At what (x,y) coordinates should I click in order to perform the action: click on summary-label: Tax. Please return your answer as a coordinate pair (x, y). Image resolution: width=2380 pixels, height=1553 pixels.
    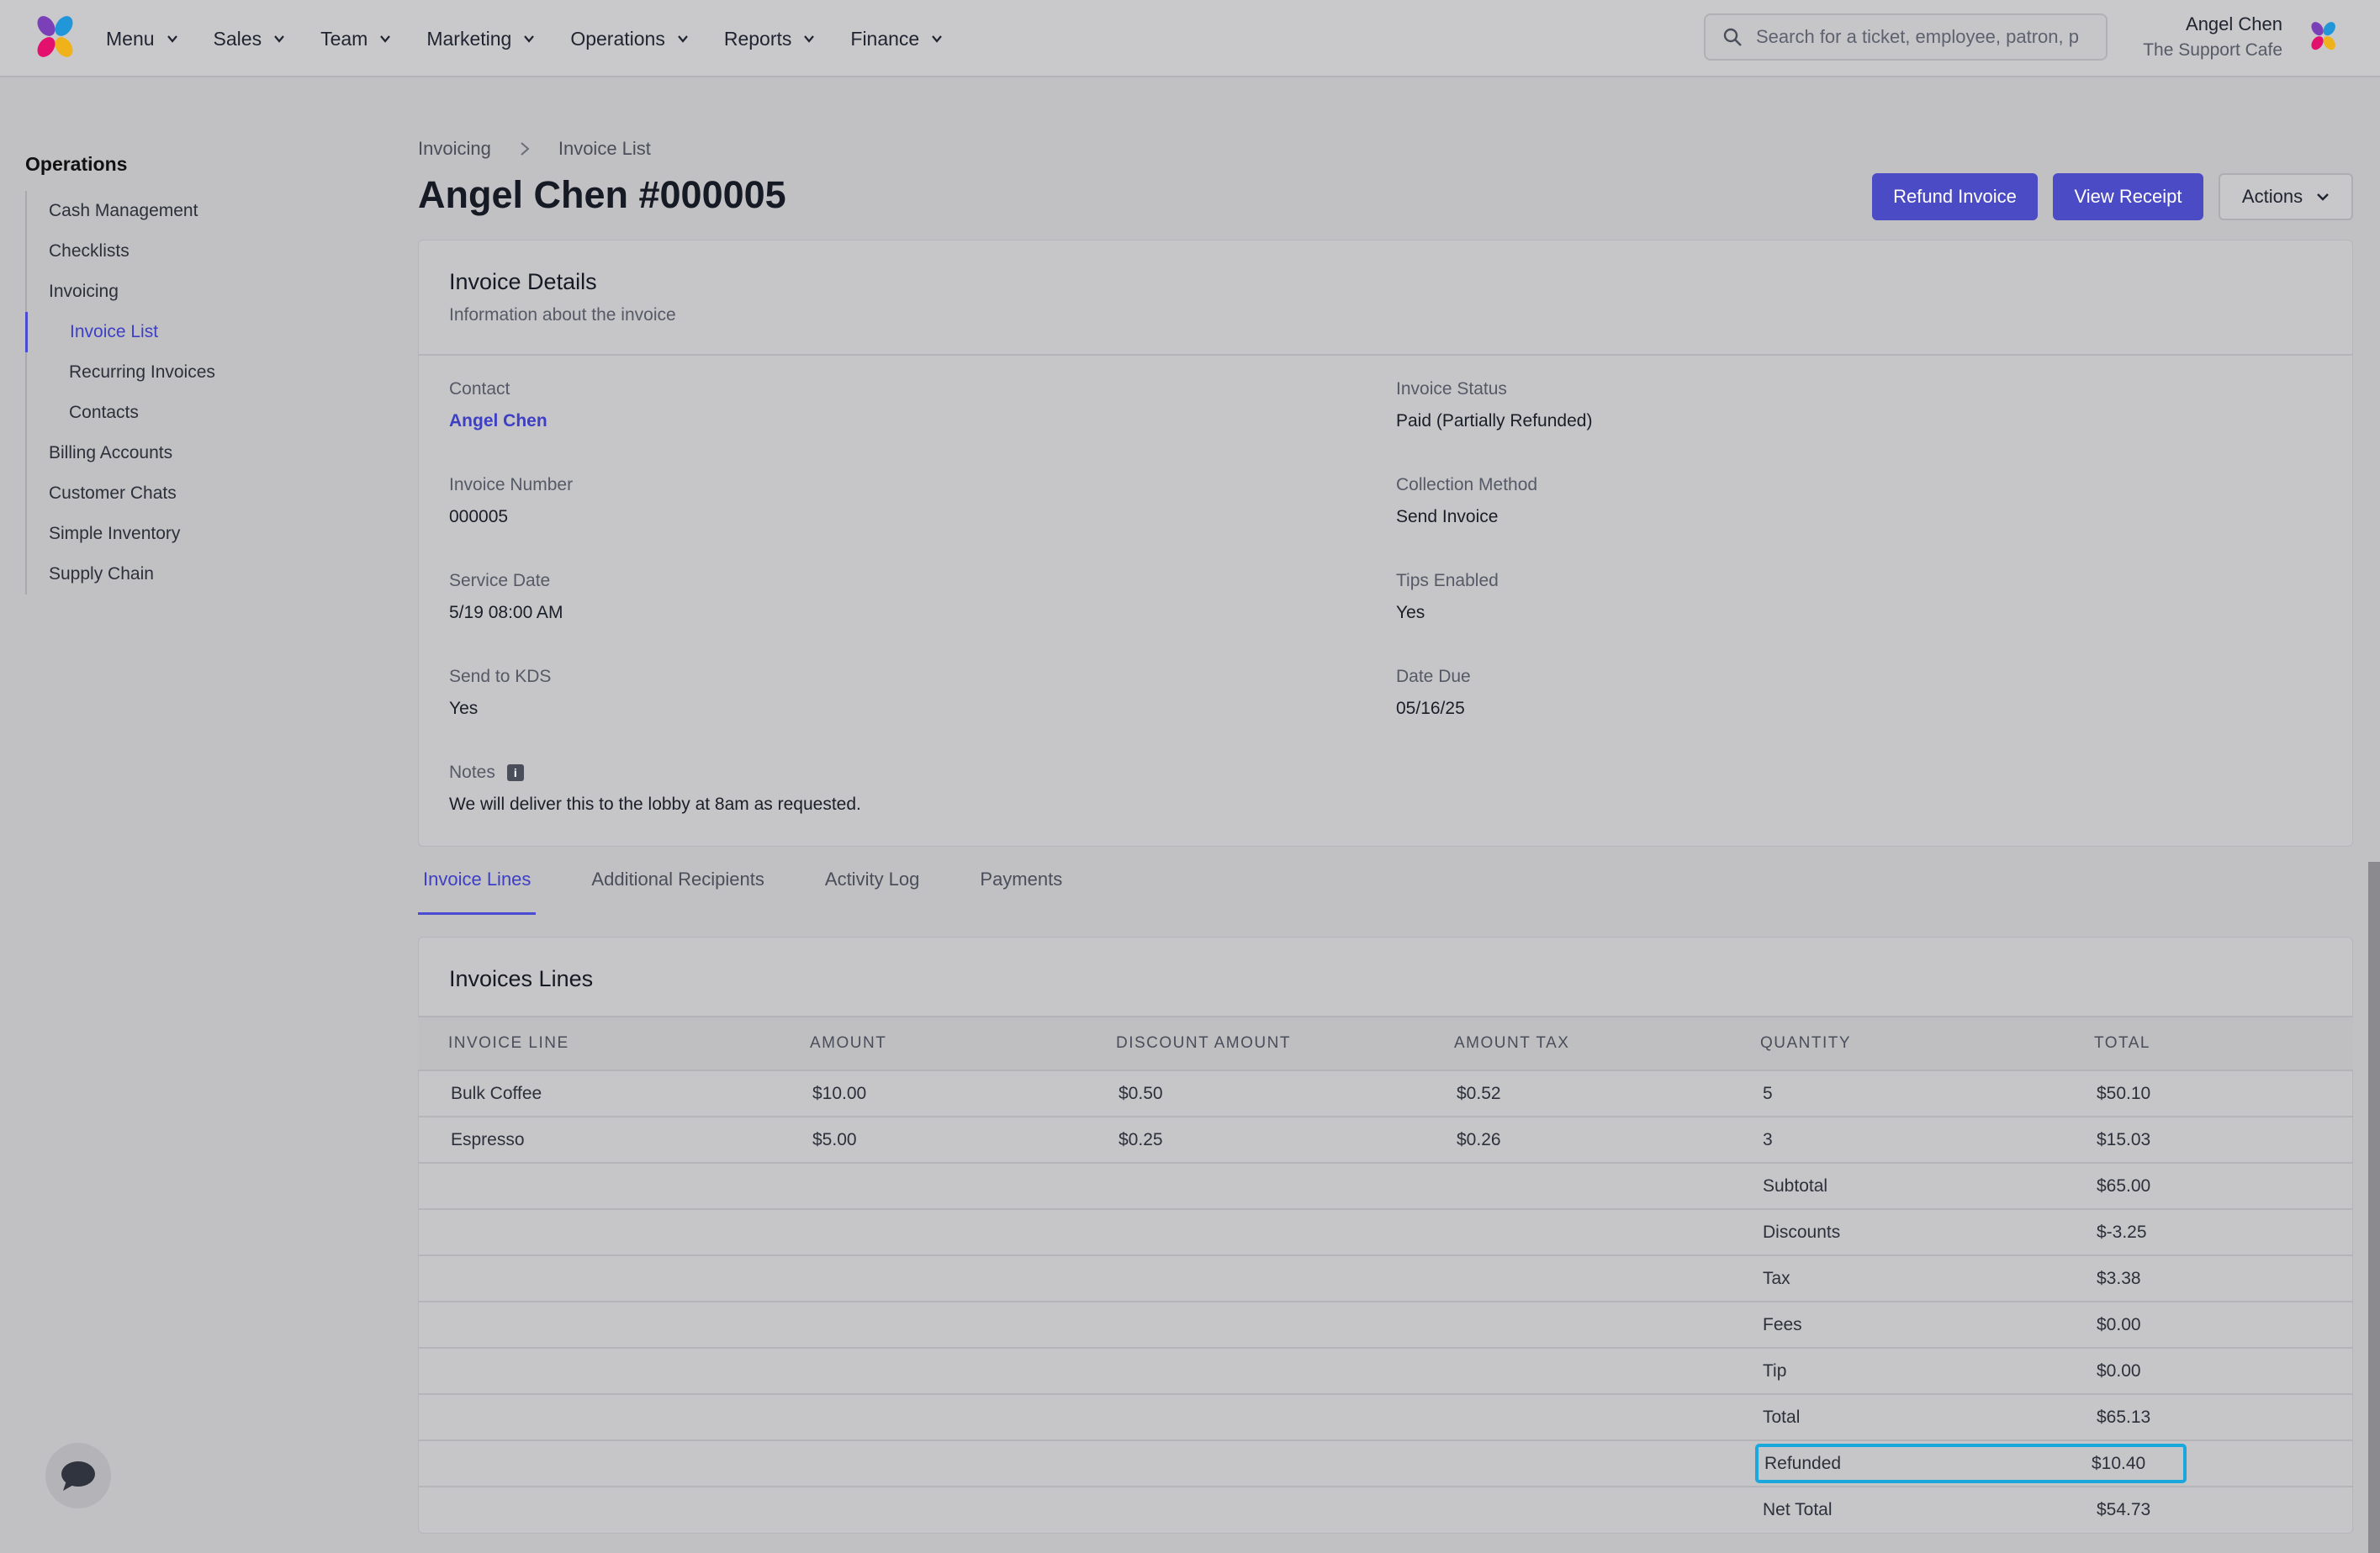
    Looking at the image, I should click on (1927, 1278).